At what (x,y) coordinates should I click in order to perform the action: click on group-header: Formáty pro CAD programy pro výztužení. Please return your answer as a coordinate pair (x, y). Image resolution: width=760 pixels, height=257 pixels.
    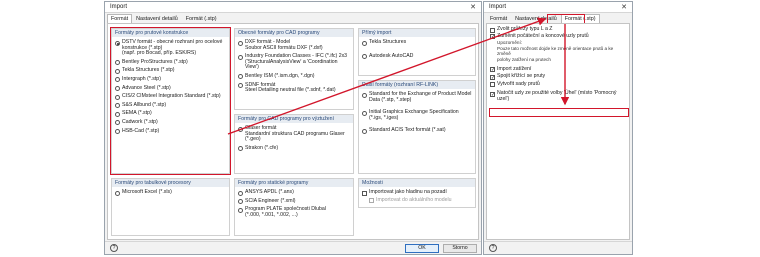
    Looking at the image, I should click on (294, 119).